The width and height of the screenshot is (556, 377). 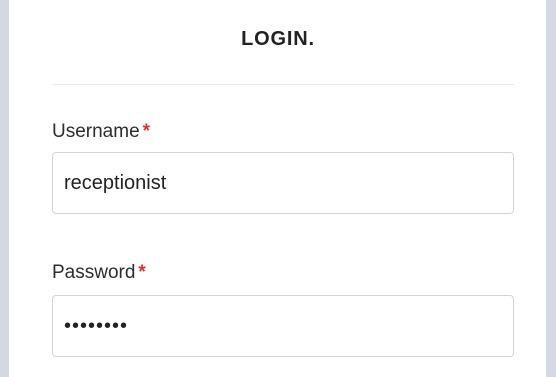 I want to click on username-label-text: Username, so click(x=96, y=131).